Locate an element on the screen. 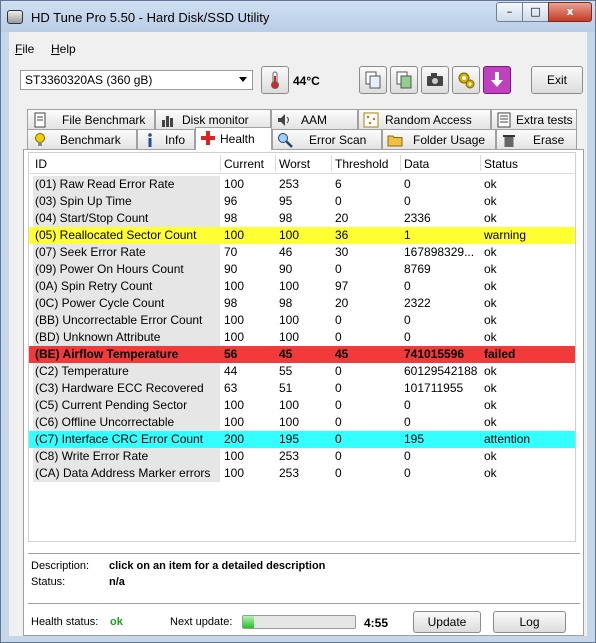 This screenshot has height=643, width=596. copy-button is located at coordinates (373, 80).